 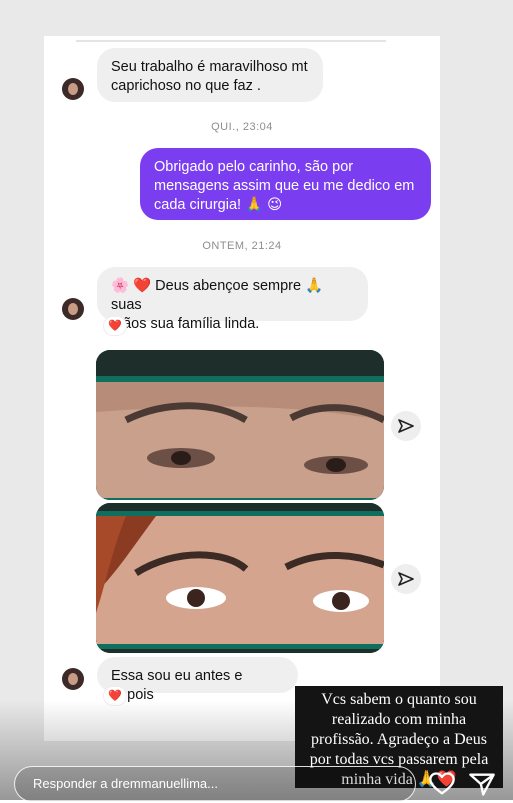 What do you see at coordinates (218, 205) in the screenshot?
I see `message-line: cada cirurgia! 🙏 😉` at bounding box center [218, 205].